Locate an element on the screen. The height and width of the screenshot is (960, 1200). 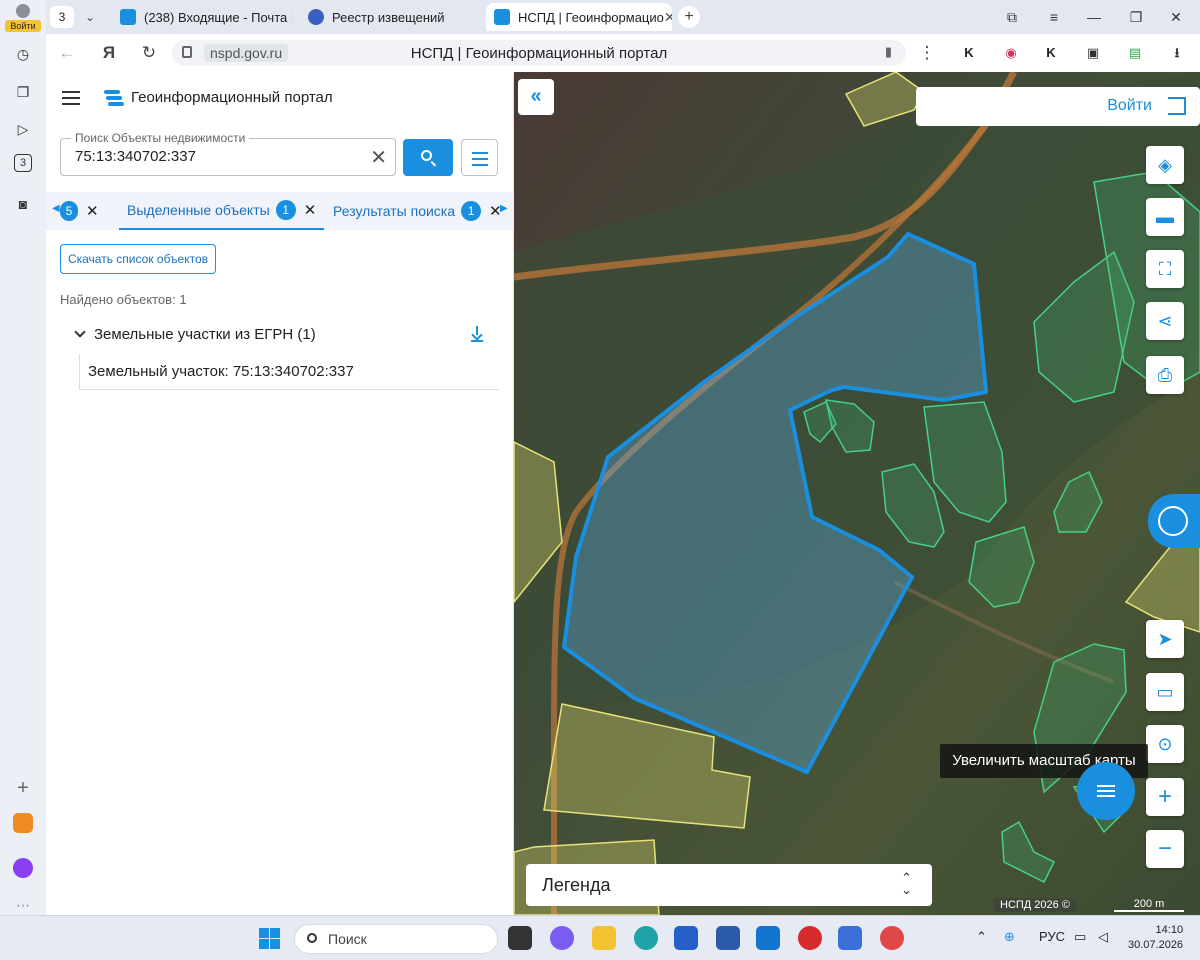
filter-button is located at coordinates (479, 157).